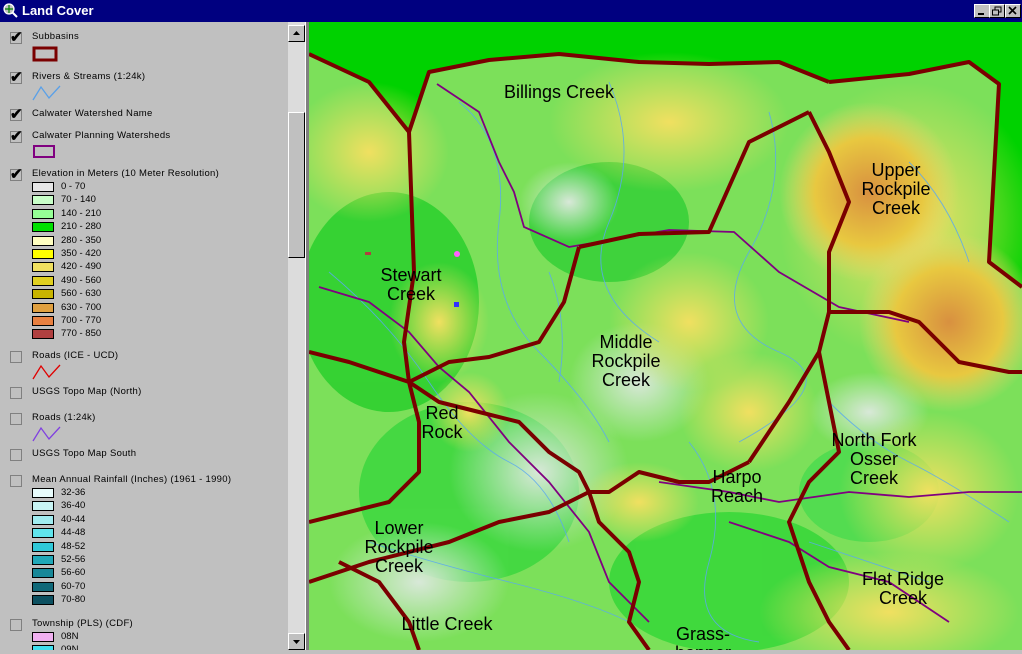 The width and height of the screenshot is (1022, 654). I want to click on watershed-label-line: Rockpile, so click(895, 189).